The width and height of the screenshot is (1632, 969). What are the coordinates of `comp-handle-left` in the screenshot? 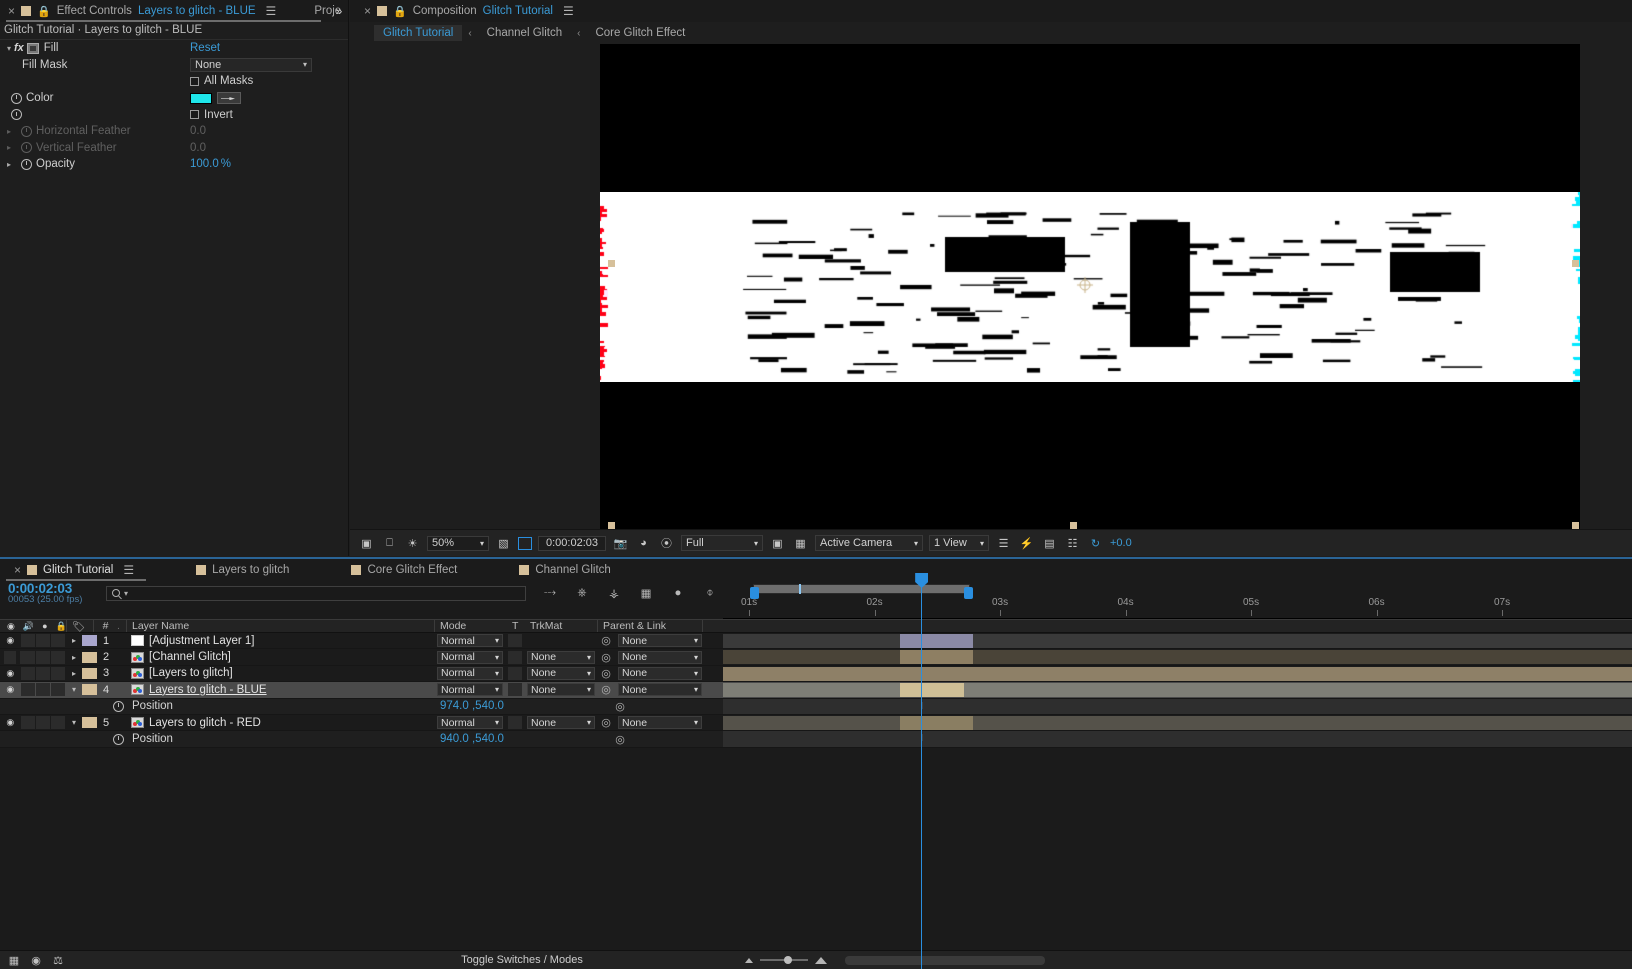 It's located at (611, 263).